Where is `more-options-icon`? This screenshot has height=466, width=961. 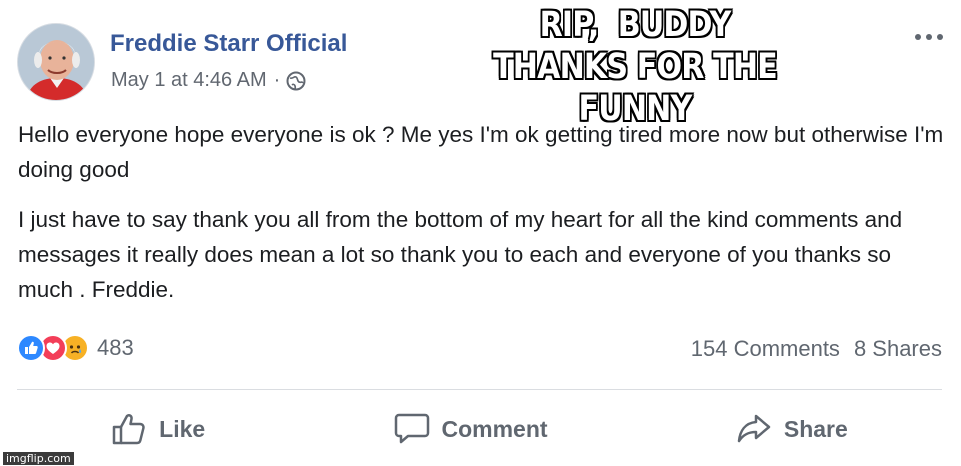
more-options-icon is located at coordinates (932, 39).